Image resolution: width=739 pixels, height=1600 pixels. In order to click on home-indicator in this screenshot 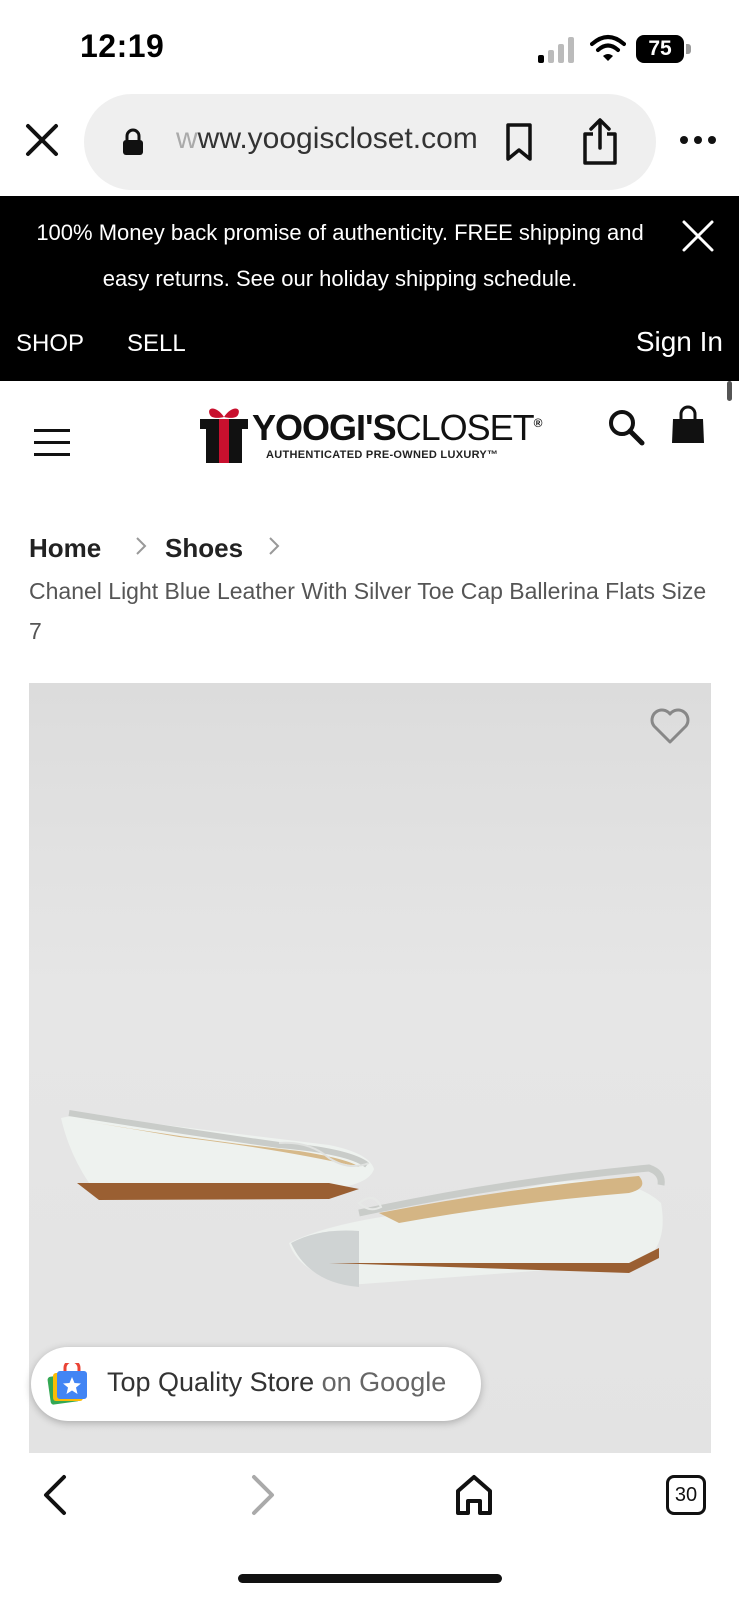, I will do `click(370, 1578)`.